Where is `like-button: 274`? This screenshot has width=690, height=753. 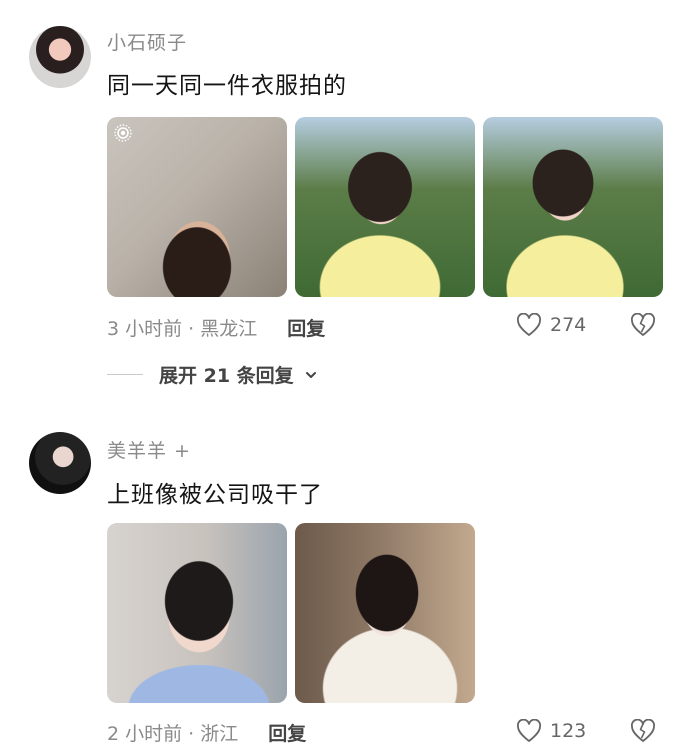 like-button: 274 is located at coordinates (551, 325).